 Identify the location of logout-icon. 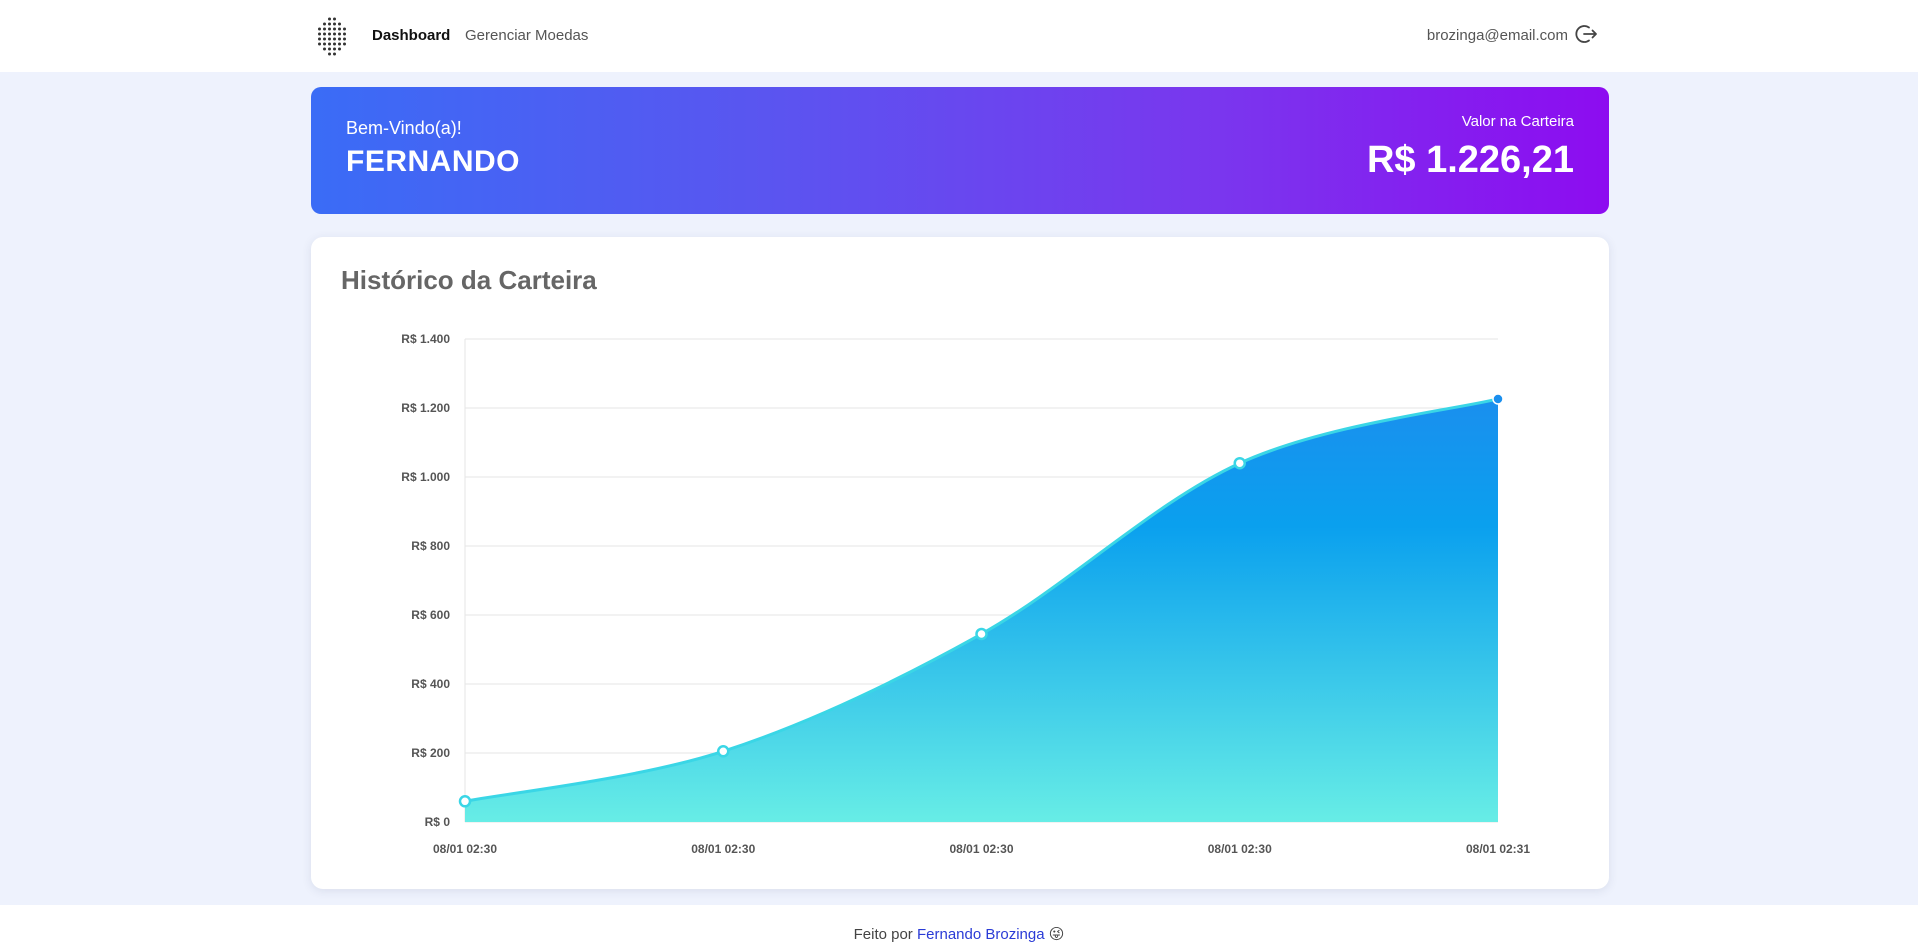
(1586, 34).